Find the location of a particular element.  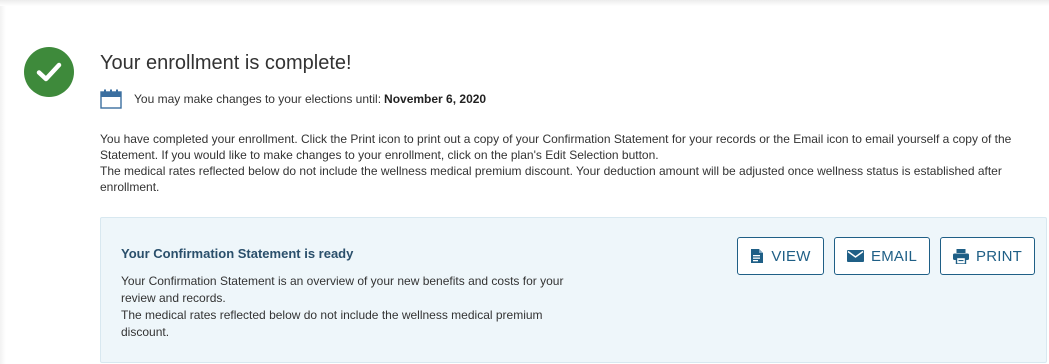

print-button: PRINT is located at coordinates (987, 256).